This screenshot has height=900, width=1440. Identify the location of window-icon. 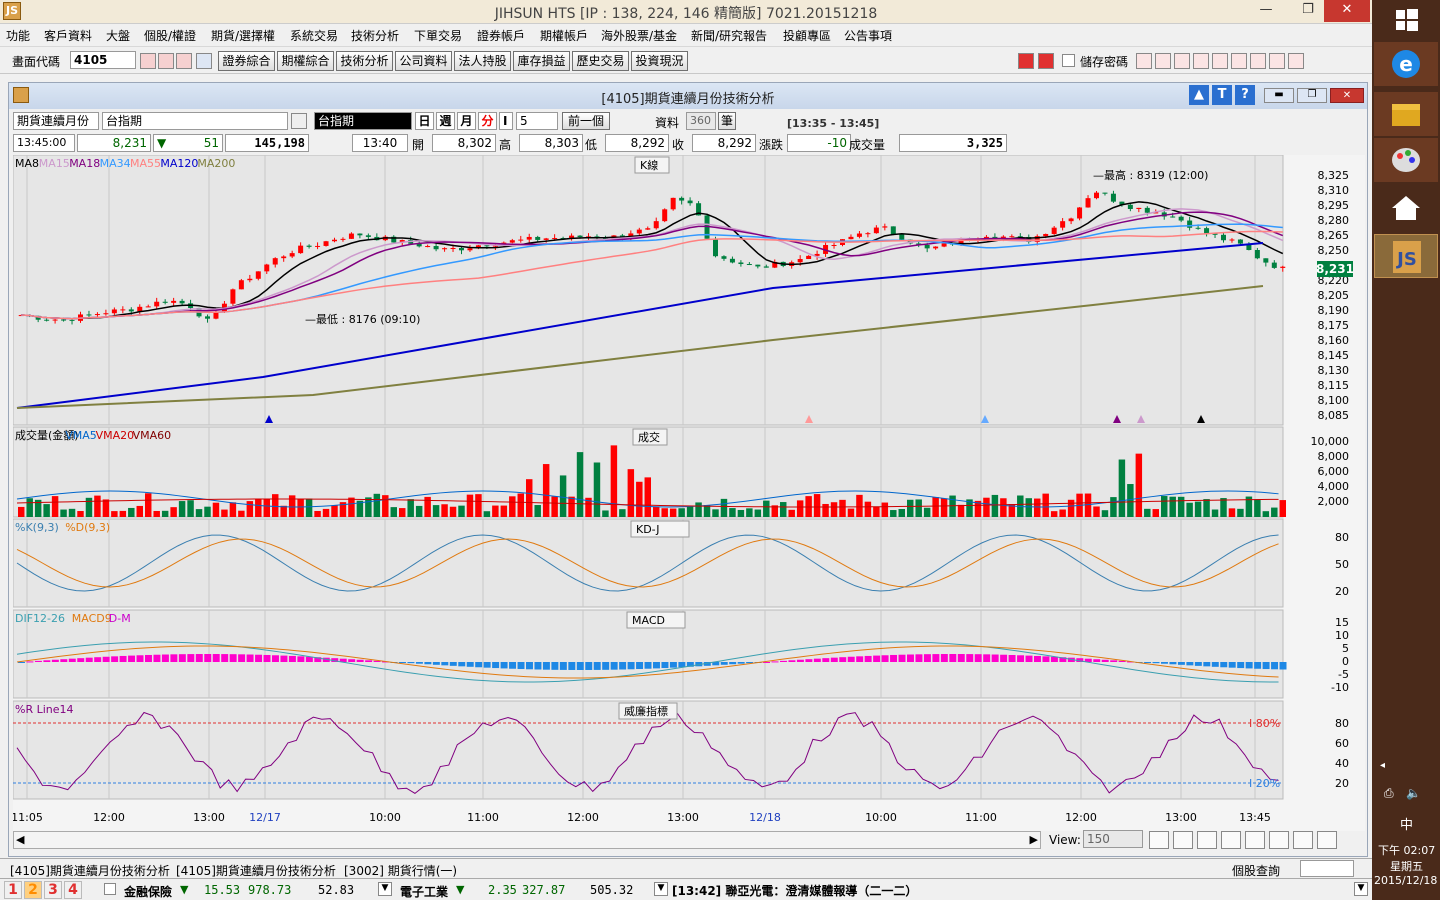
(166, 61).